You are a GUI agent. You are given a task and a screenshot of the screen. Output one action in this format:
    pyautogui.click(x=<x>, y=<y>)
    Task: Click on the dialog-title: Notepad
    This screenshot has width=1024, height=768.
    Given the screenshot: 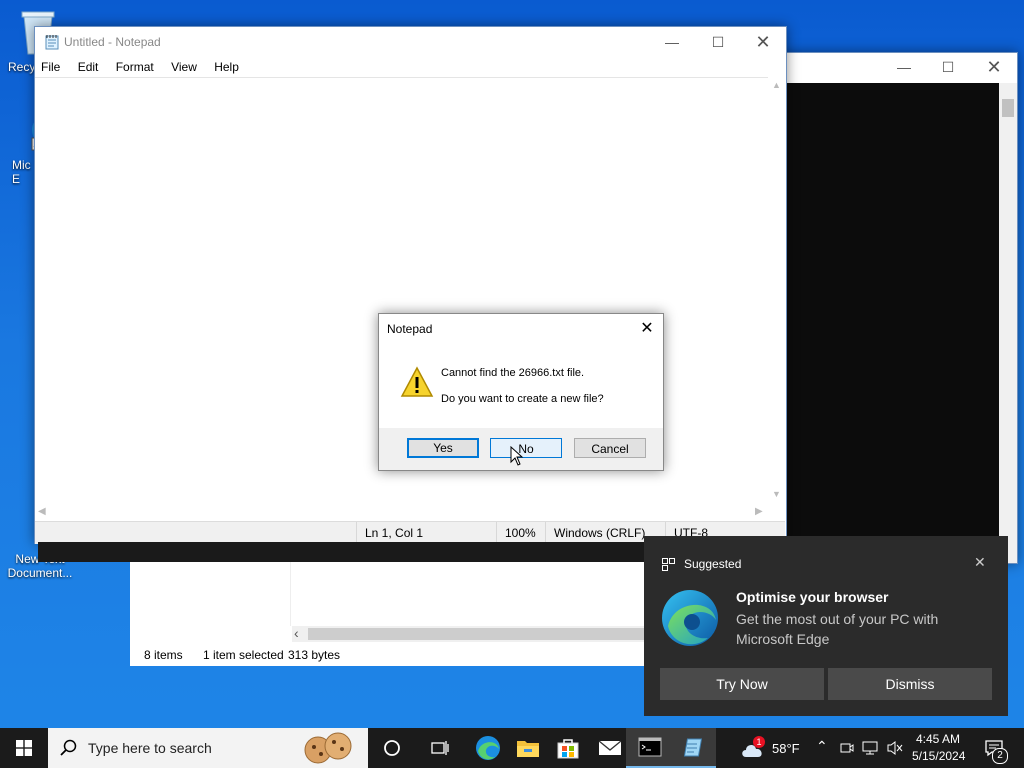 What is the action you would take?
    pyautogui.click(x=410, y=329)
    